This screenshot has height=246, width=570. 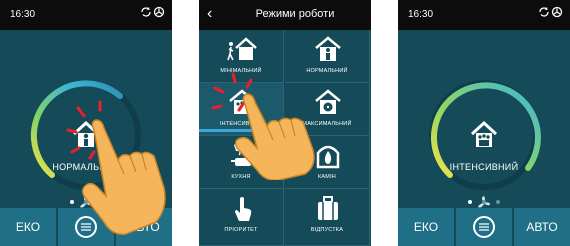 What do you see at coordinates (243, 209) in the screenshot?
I see `touch-icon` at bounding box center [243, 209].